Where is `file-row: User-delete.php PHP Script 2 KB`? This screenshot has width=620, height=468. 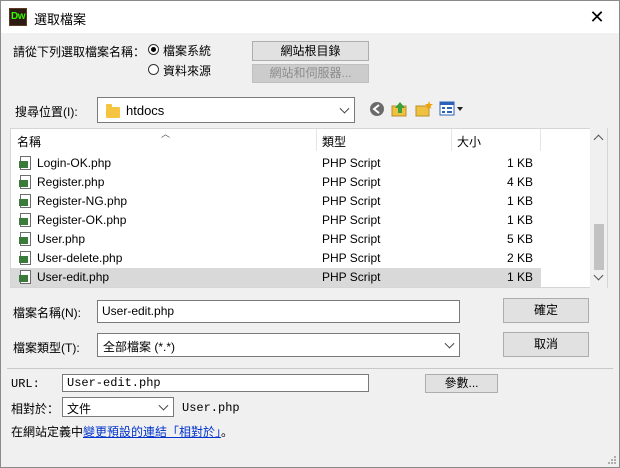
file-row: User-delete.php PHP Script 2 KB is located at coordinates (276, 258).